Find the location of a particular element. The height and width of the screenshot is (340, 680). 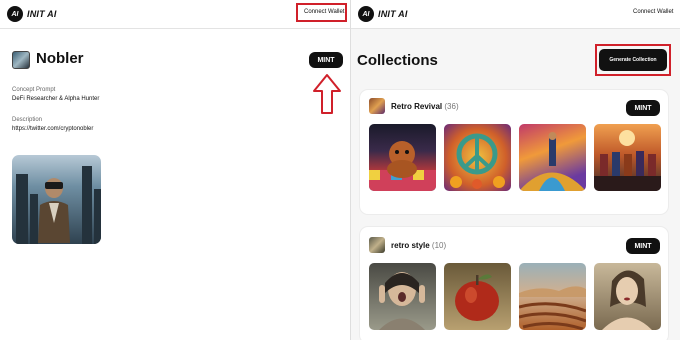

page-title: Collections is located at coordinates (397, 60).